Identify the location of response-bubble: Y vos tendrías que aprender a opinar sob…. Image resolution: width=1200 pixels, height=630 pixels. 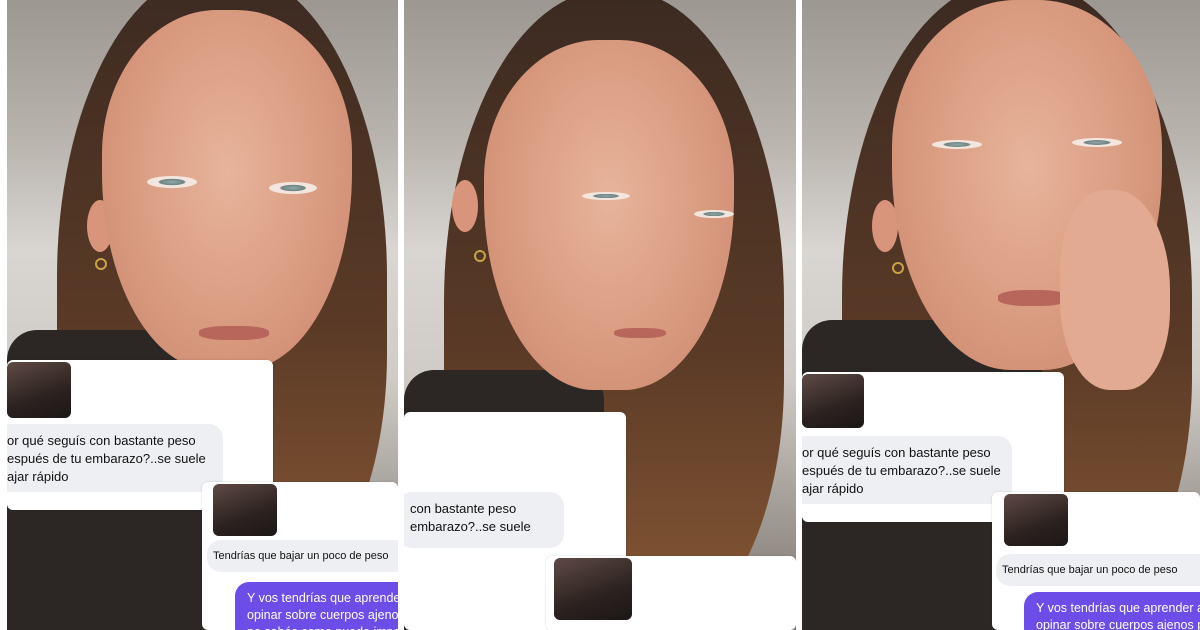
(1112, 611).